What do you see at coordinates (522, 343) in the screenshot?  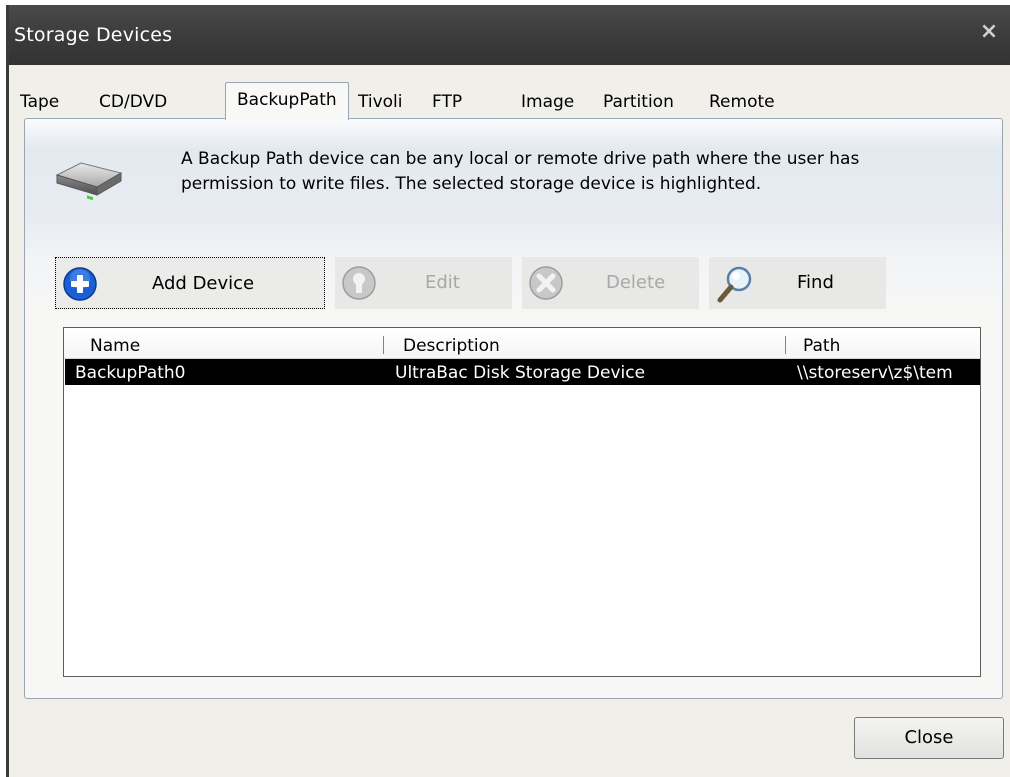 I see `list-header: Name Description Path` at bounding box center [522, 343].